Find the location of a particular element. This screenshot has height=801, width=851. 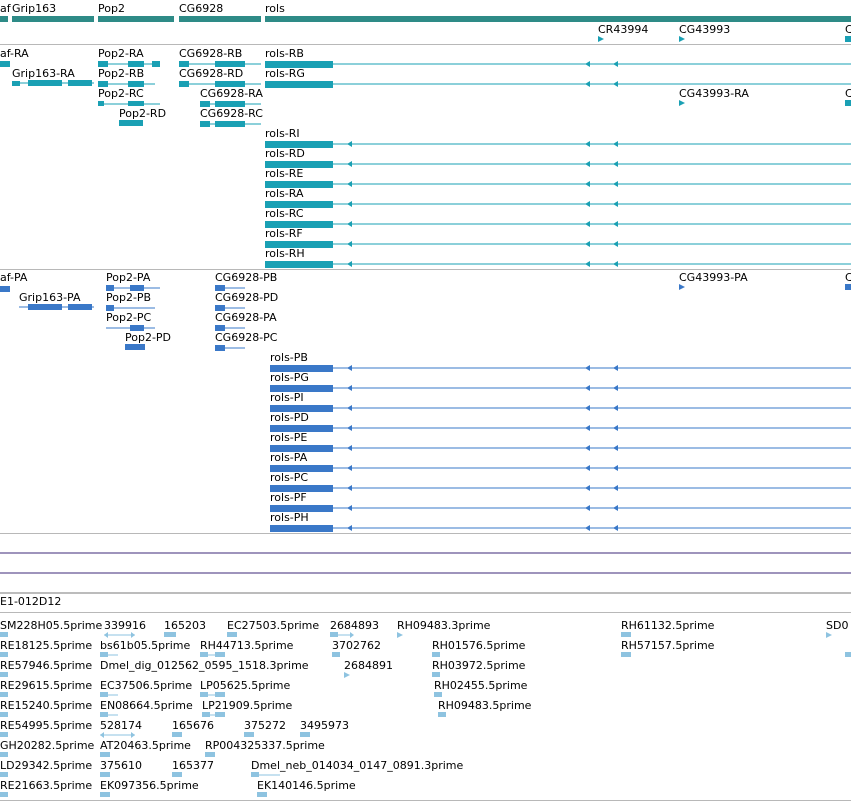

rols-proteins is located at coordinates (560, 448).